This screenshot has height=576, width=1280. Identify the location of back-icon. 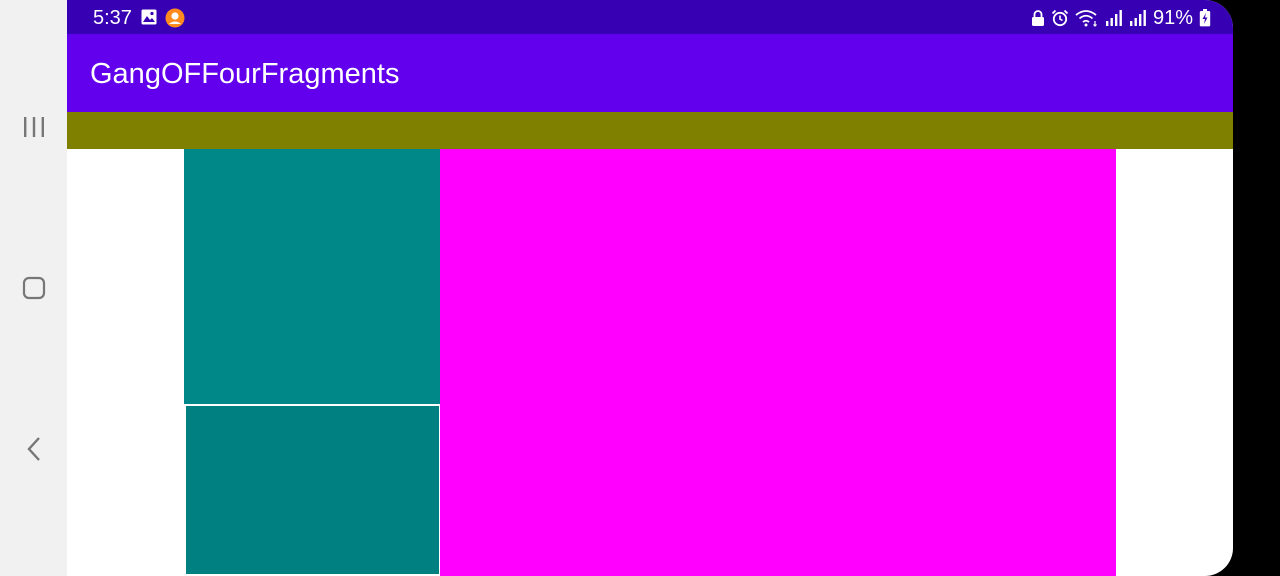
(33, 449).